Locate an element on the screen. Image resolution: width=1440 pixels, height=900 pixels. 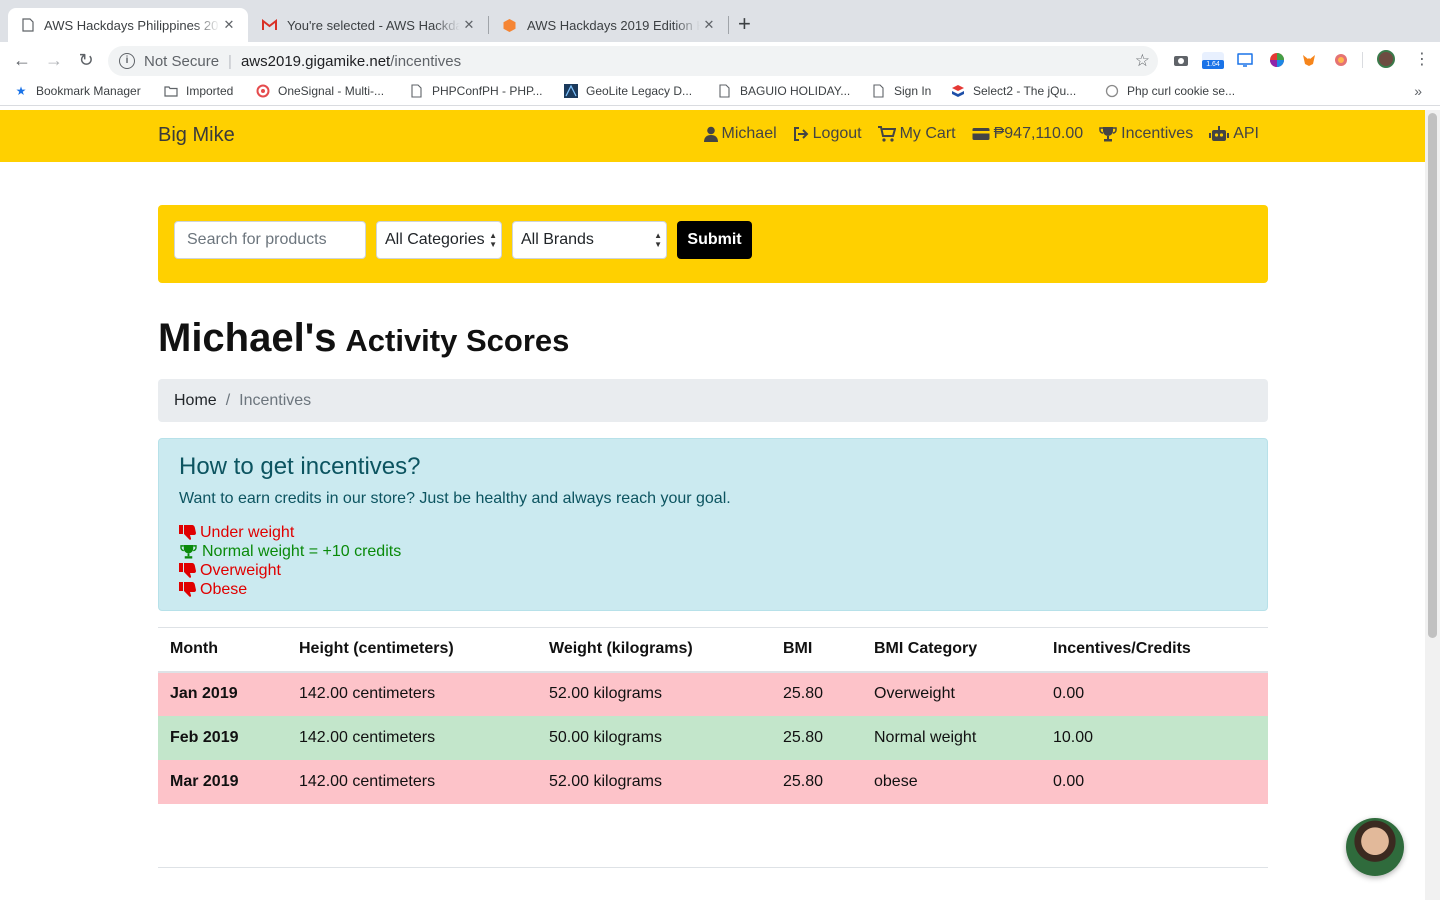
nav-cart: My Cart is located at coordinates (916, 134).